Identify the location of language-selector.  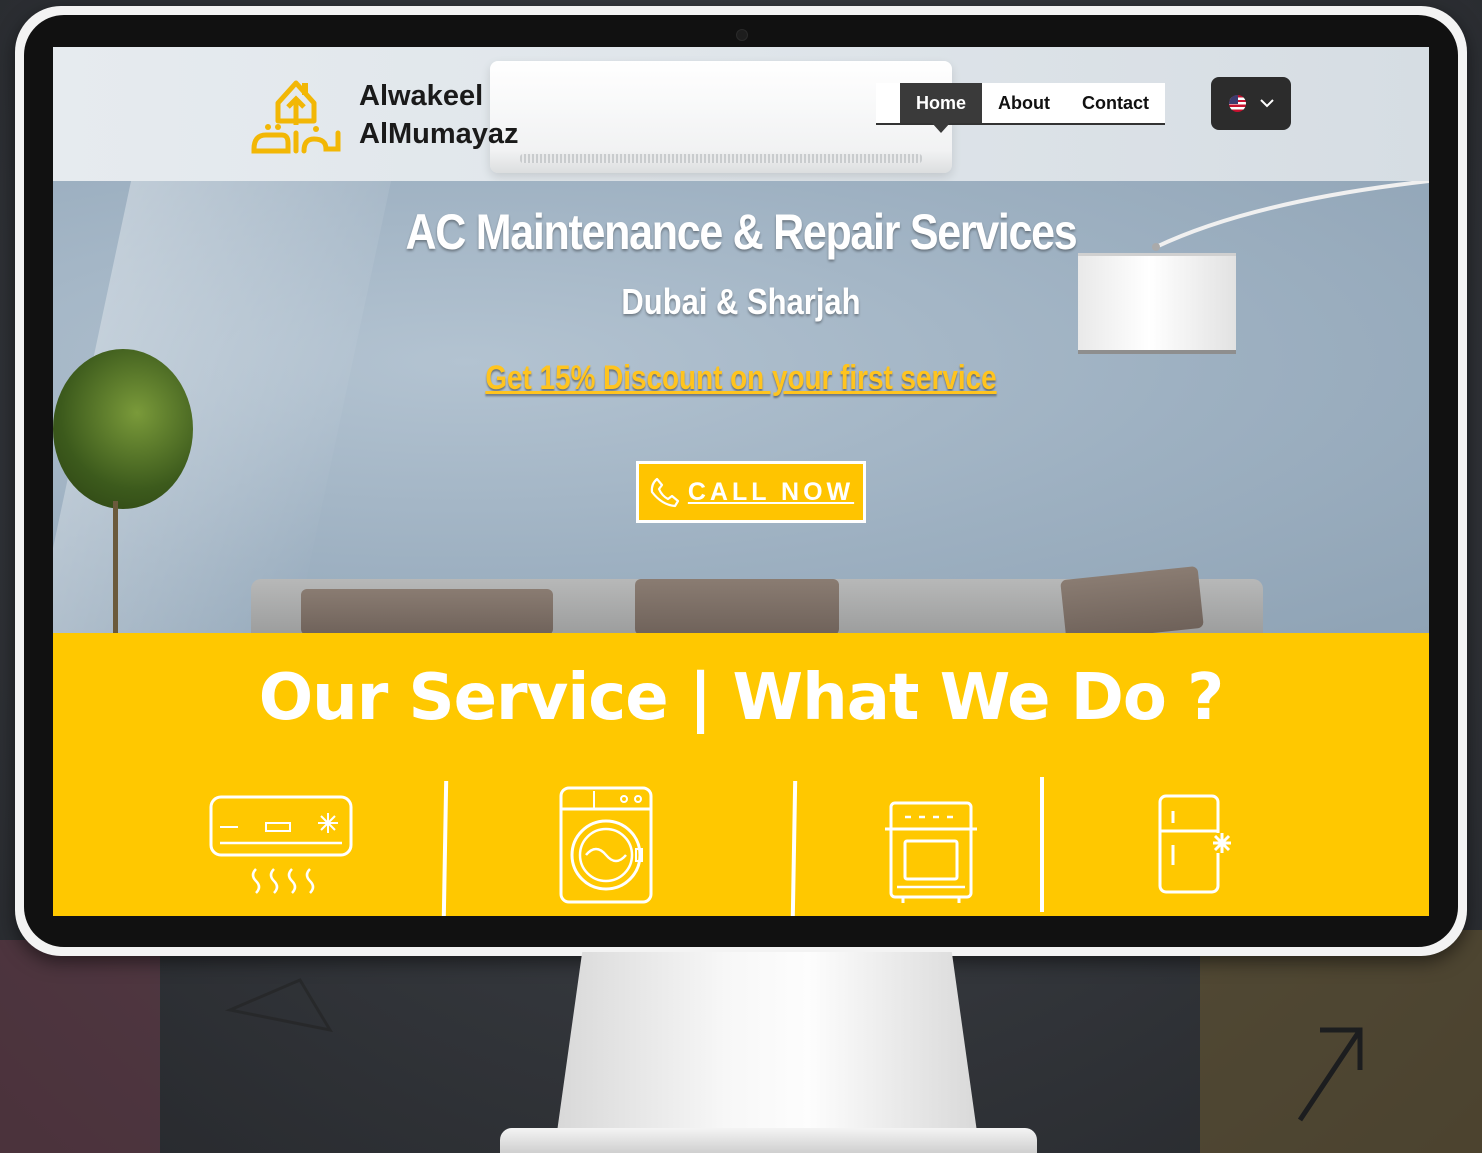
(1251, 103).